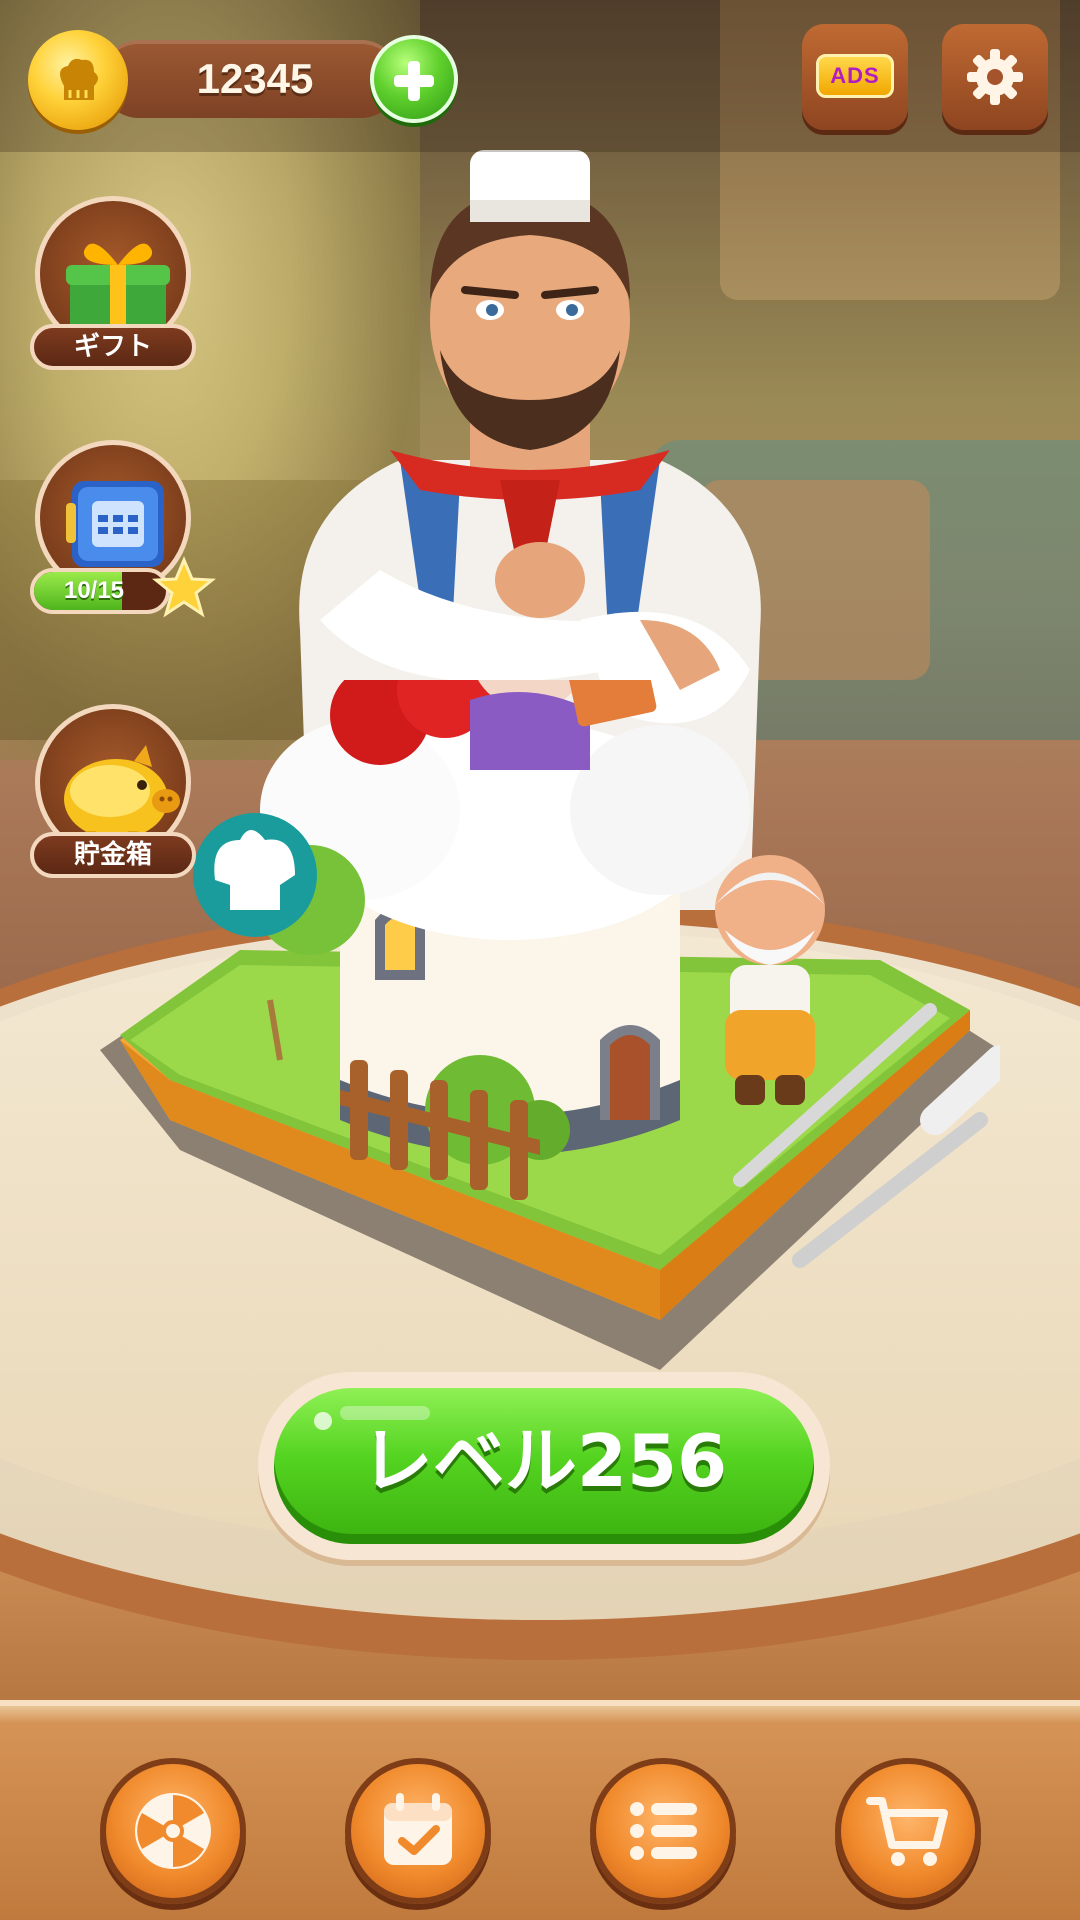 The image size is (1080, 1920). Describe the element at coordinates (94, 590) in the screenshot. I see `vault-progress-text: 10/15` at that location.